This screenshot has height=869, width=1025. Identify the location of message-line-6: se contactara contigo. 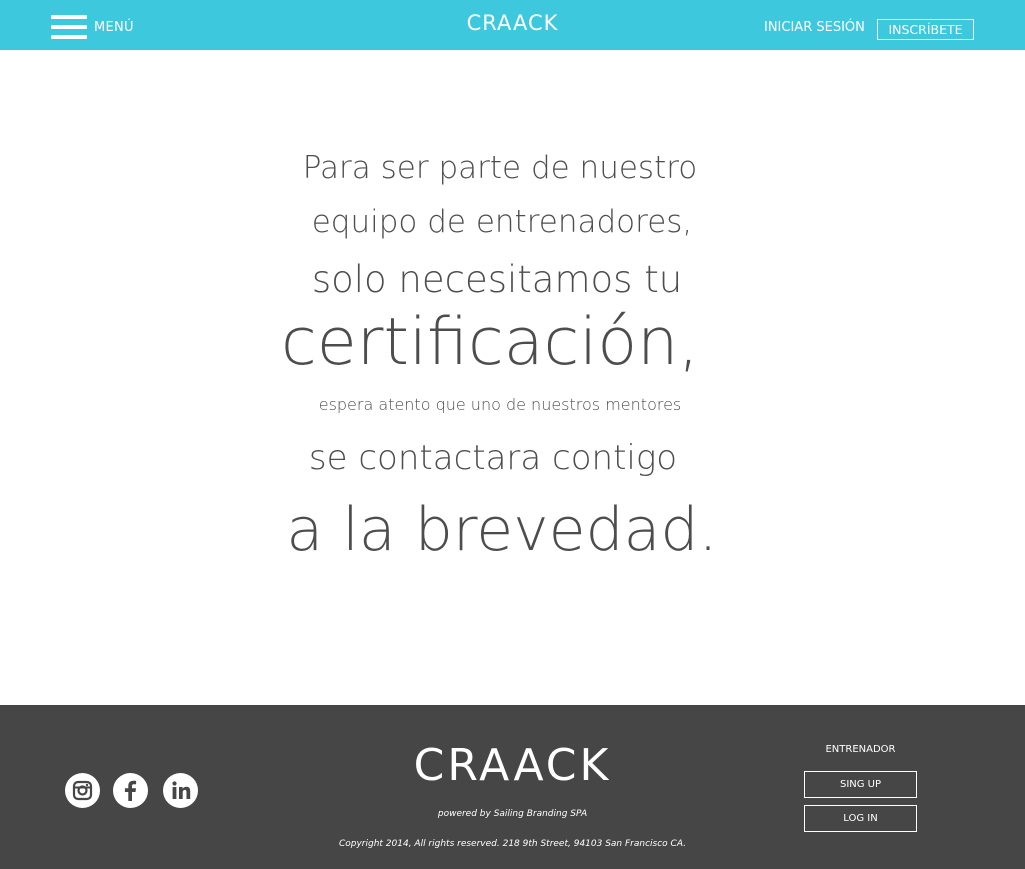
(493, 458).